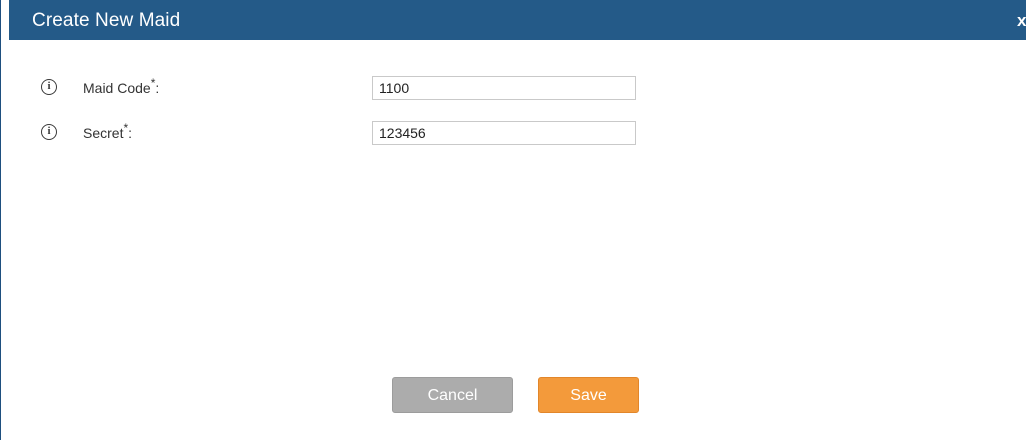 Image resolution: width=1026 pixels, height=440 pixels. Describe the element at coordinates (504, 88) in the screenshot. I see `maid-code-input` at that location.